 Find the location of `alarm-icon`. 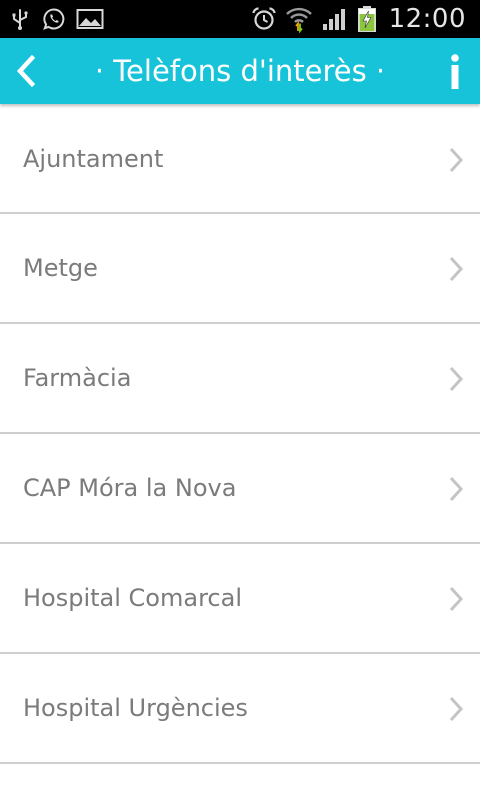

alarm-icon is located at coordinates (263, 18).